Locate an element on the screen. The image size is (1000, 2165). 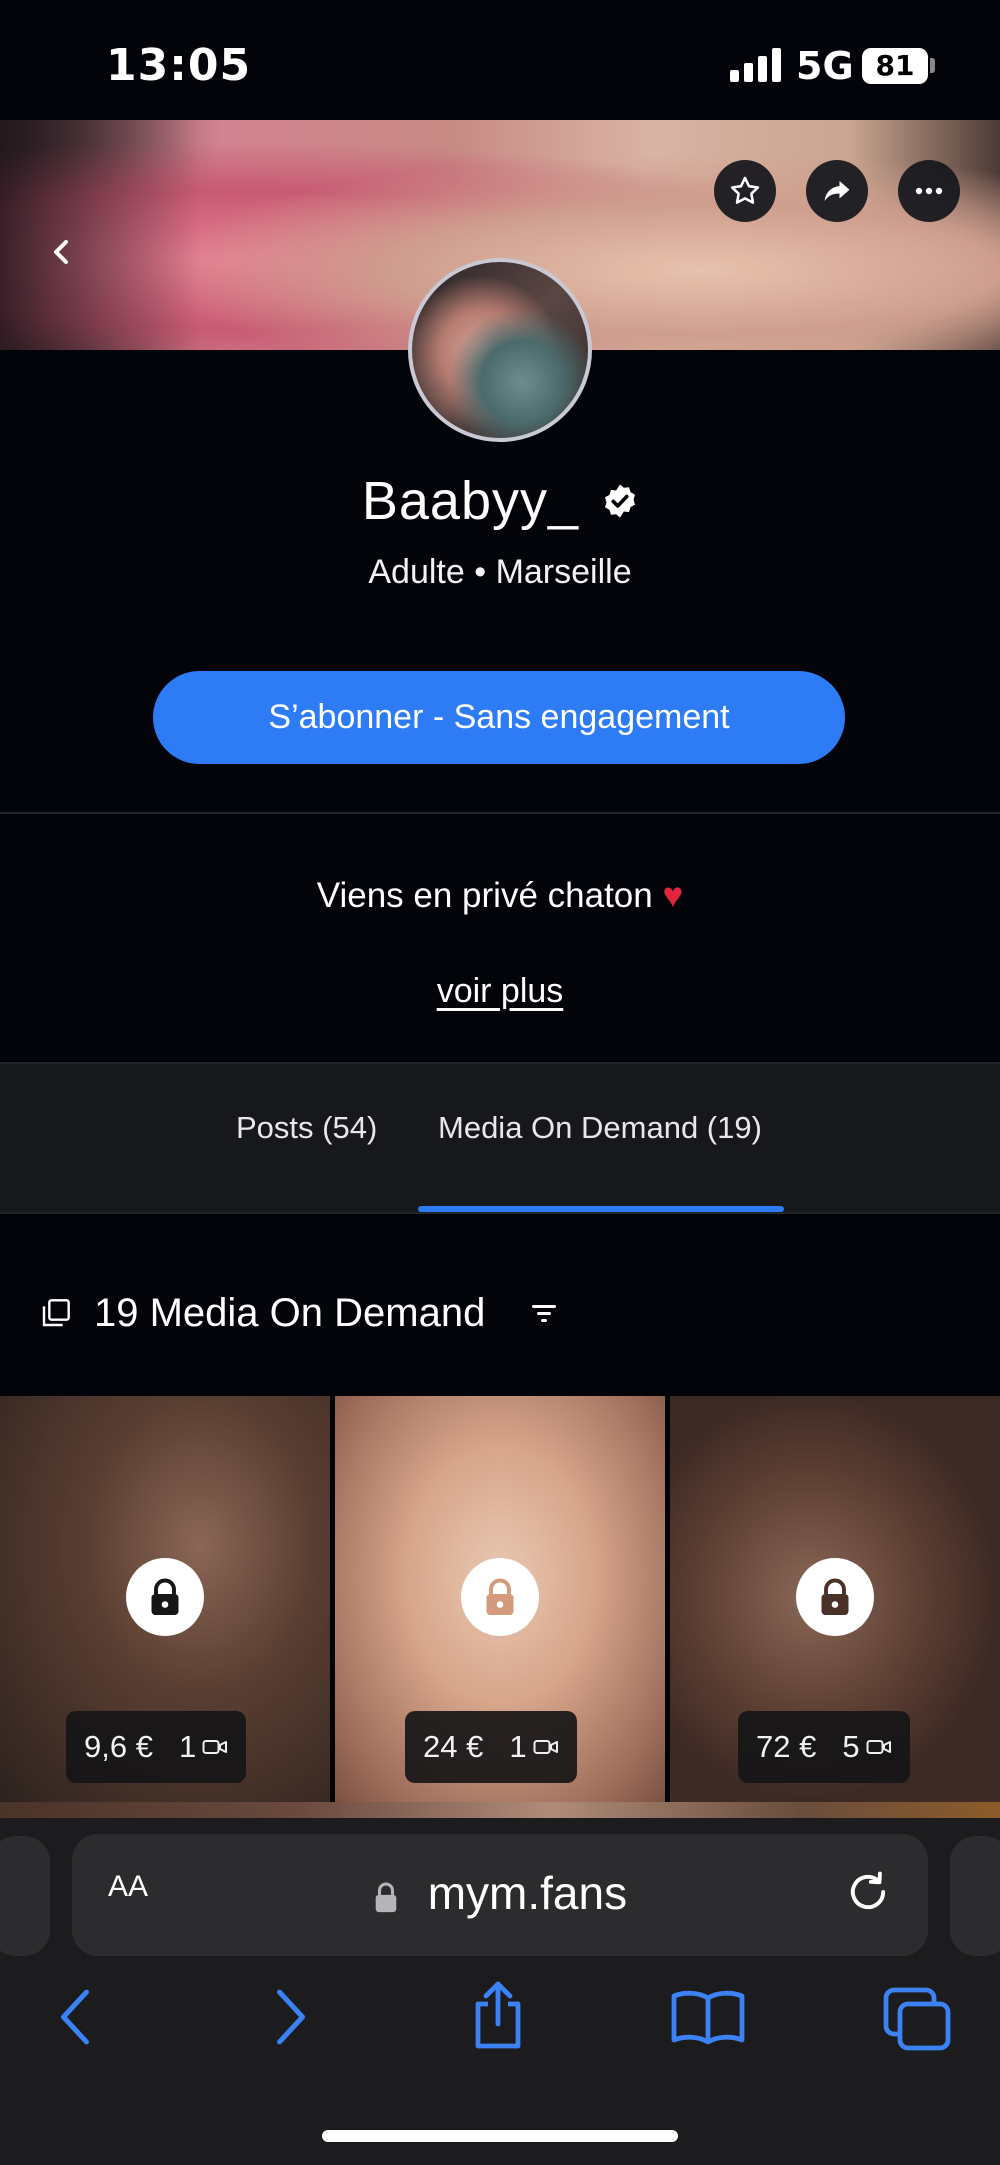
share-button is located at coordinates (837, 191).